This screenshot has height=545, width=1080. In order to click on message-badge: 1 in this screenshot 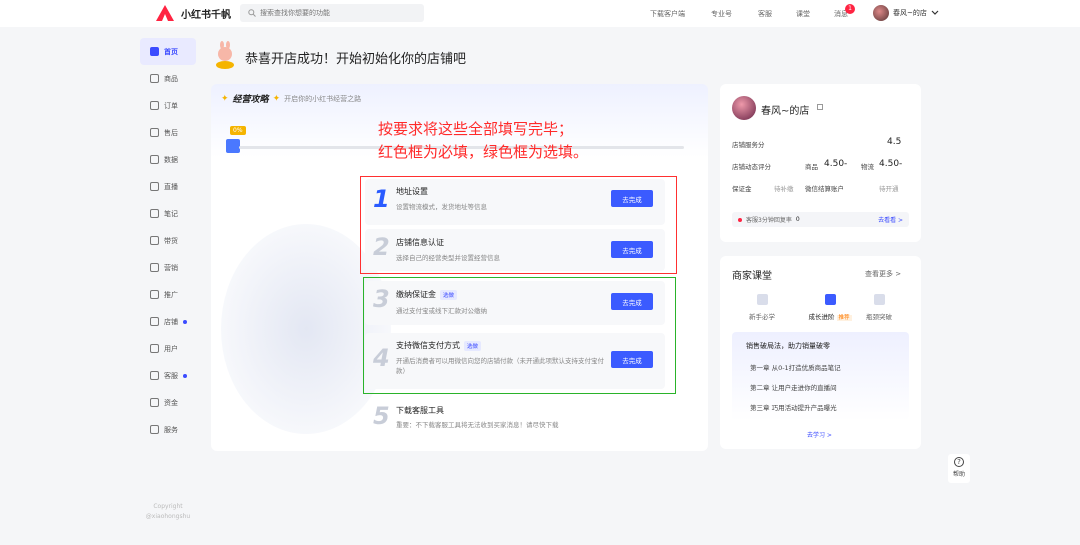, I will do `click(850, 9)`.